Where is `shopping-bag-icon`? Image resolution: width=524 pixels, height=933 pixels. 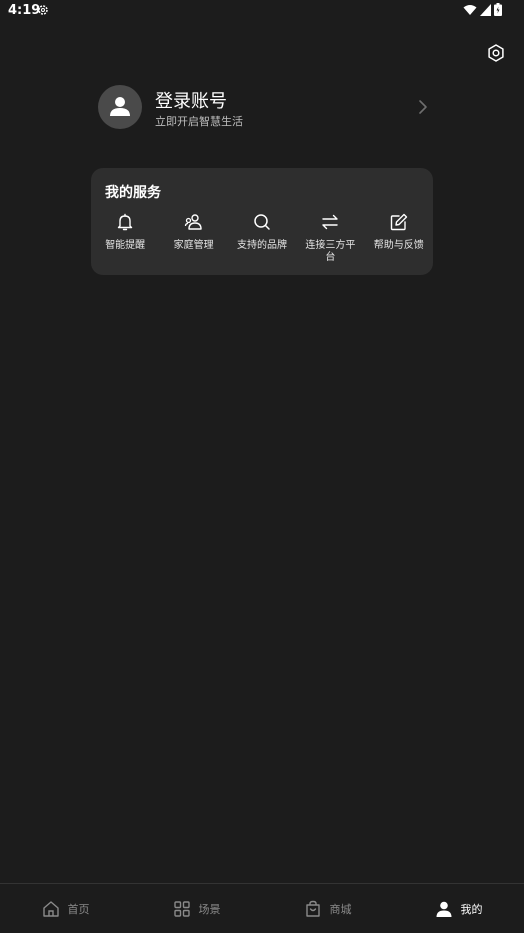 shopping-bag-icon is located at coordinates (312, 908).